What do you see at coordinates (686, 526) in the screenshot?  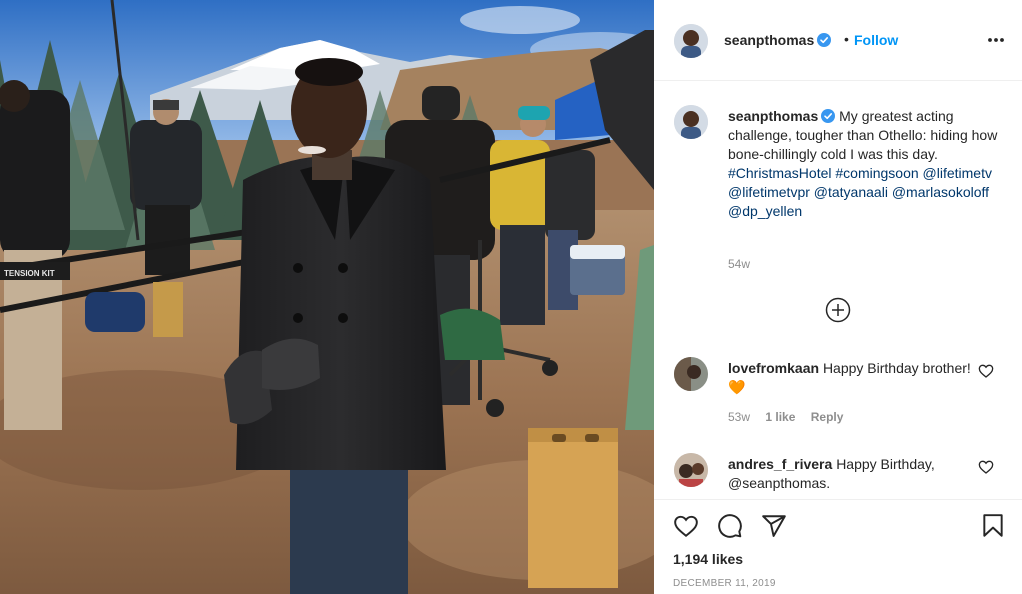 I see `heart-icon` at bounding box center [686, 526].